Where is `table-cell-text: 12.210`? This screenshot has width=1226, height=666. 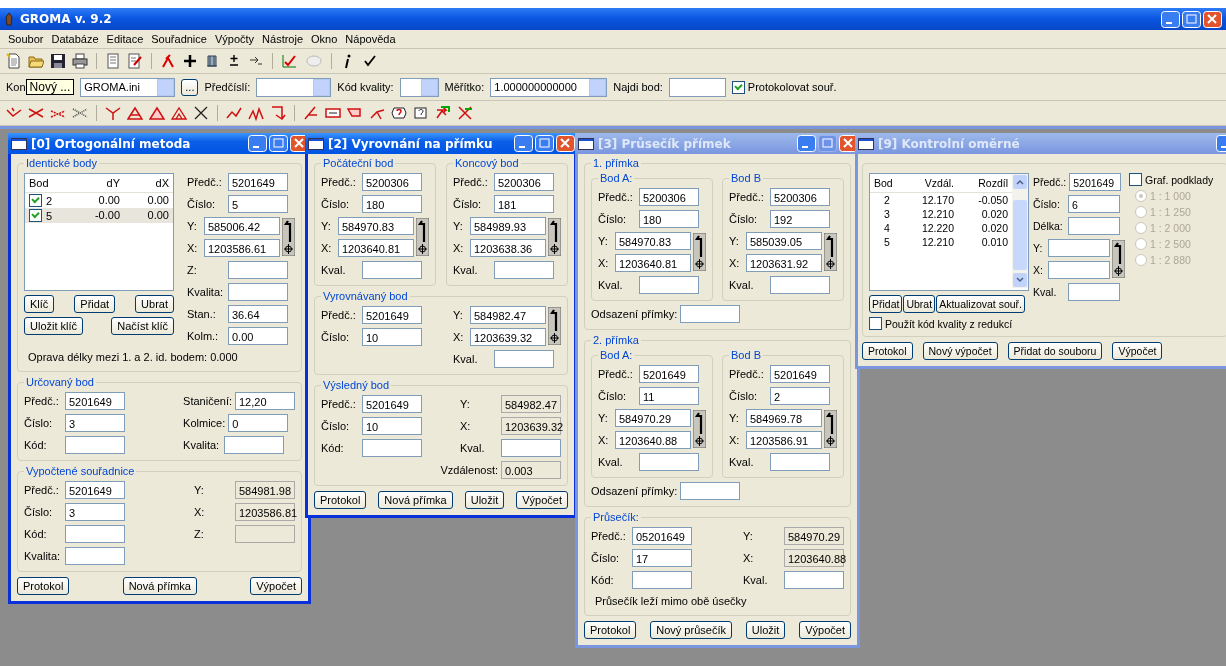 table-cell-text: 12.210 is located at coordinates (937, 242).